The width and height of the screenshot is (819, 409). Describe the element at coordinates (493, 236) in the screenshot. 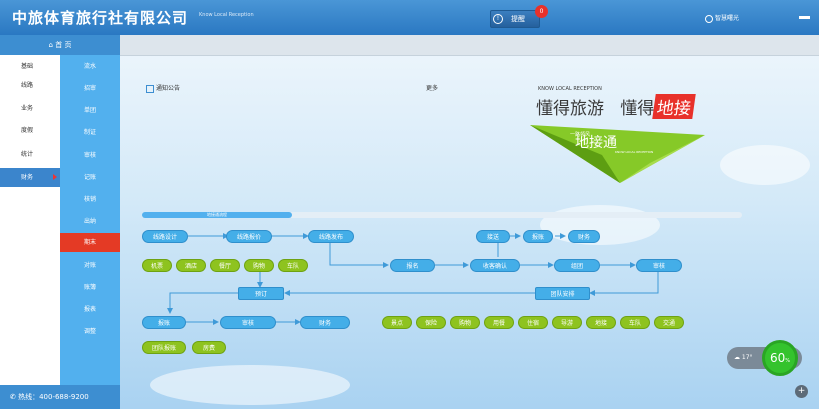

I see `flow-step: 接送` at that location.